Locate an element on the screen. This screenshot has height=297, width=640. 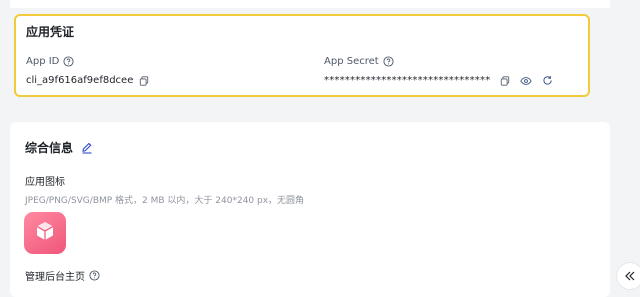
app-id-label-row: App ID is located at coordinates (50, 61).